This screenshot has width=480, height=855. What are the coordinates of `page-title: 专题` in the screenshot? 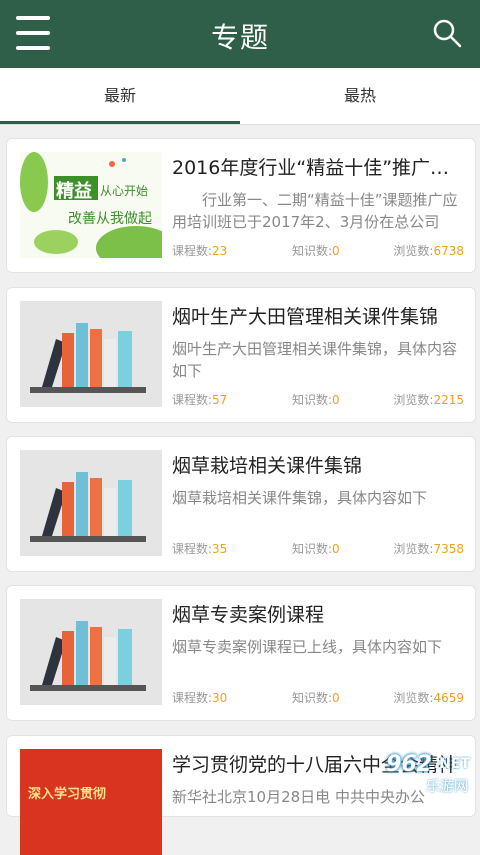 It's located at (239, 37).